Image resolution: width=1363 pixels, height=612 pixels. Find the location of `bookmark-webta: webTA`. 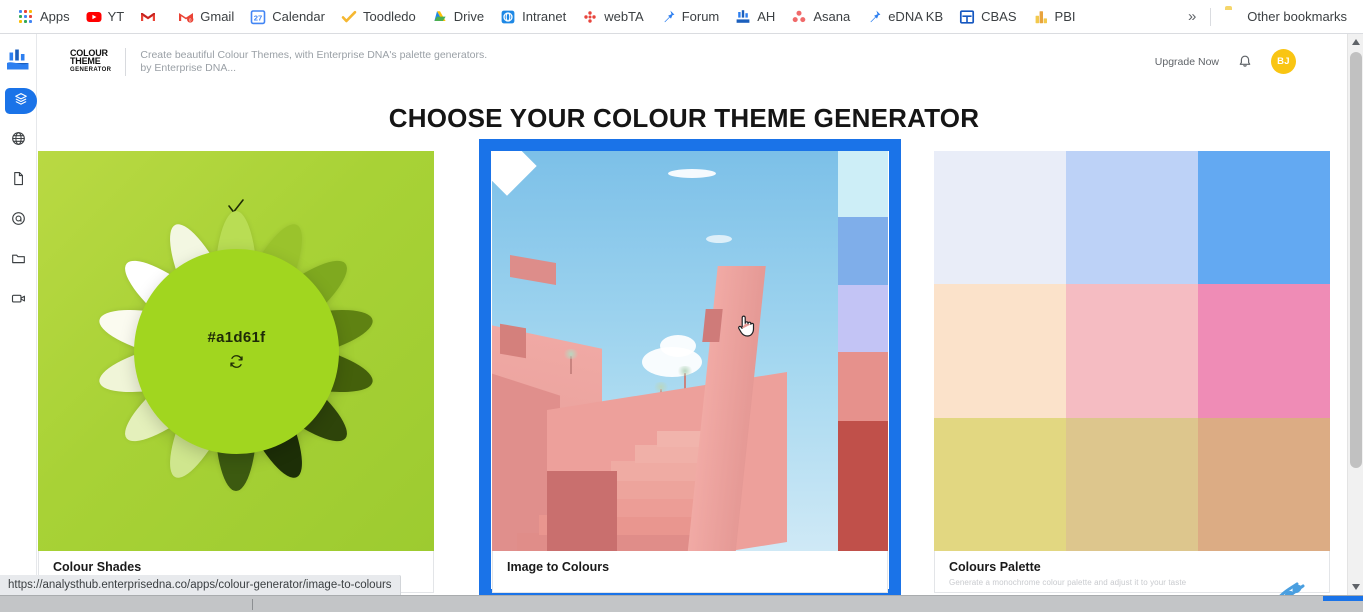

bookmark-webta: webTA is located at coordinates (613, 17).